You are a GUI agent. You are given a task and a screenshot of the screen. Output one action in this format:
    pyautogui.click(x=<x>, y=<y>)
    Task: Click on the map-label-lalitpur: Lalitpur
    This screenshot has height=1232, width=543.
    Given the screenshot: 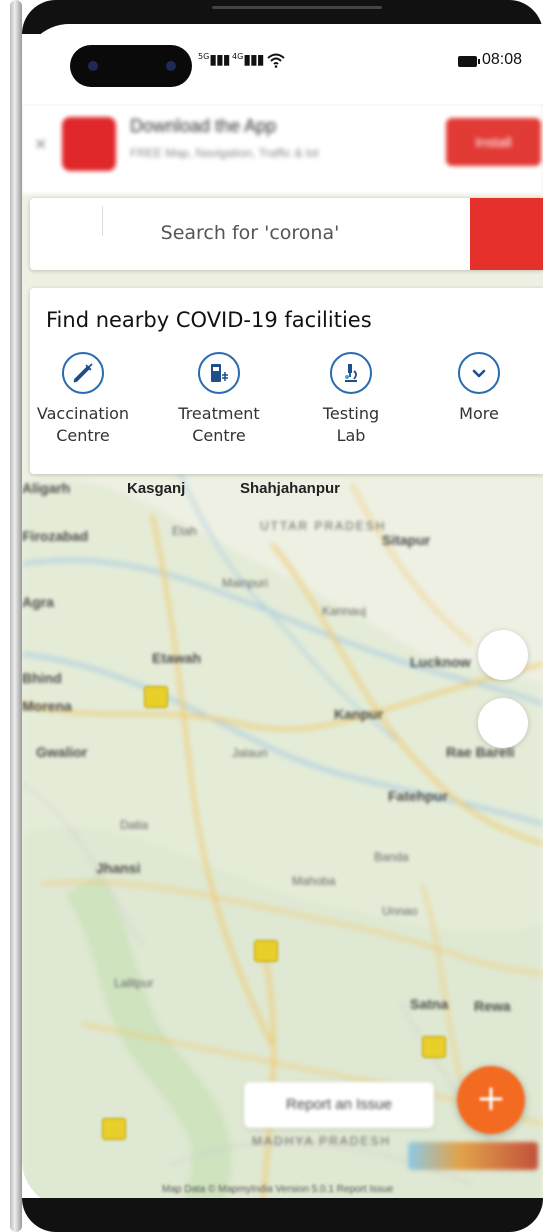 What is the action you would take?
    pyautogui.click(x=134, y=983)
    